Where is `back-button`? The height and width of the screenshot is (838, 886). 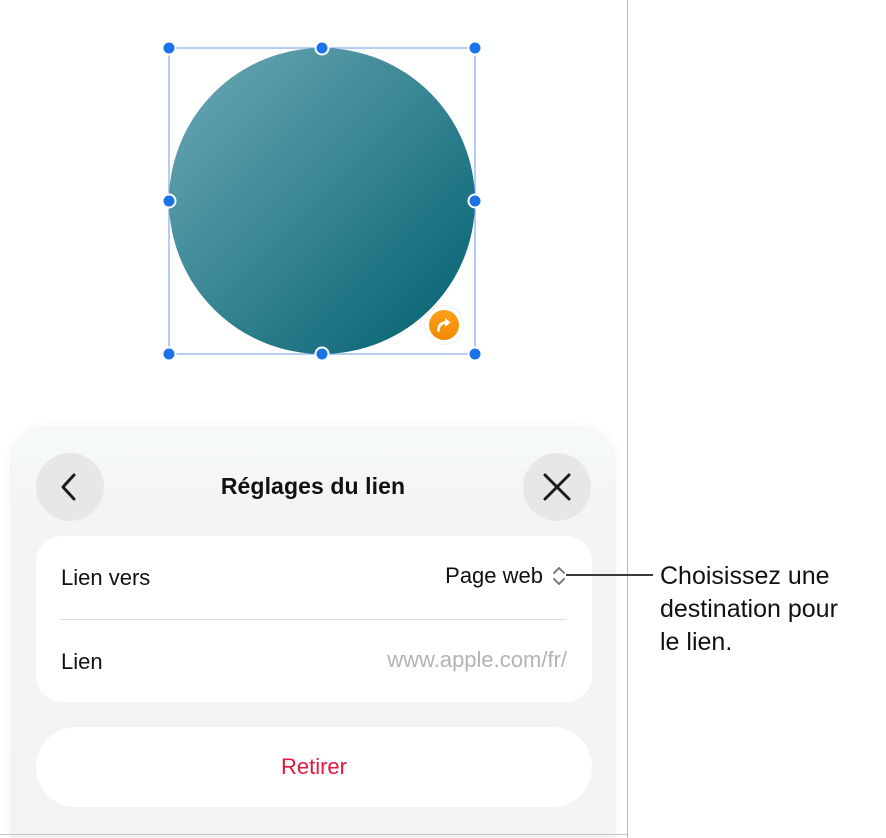
back-button is located at coordinates (70, 487).